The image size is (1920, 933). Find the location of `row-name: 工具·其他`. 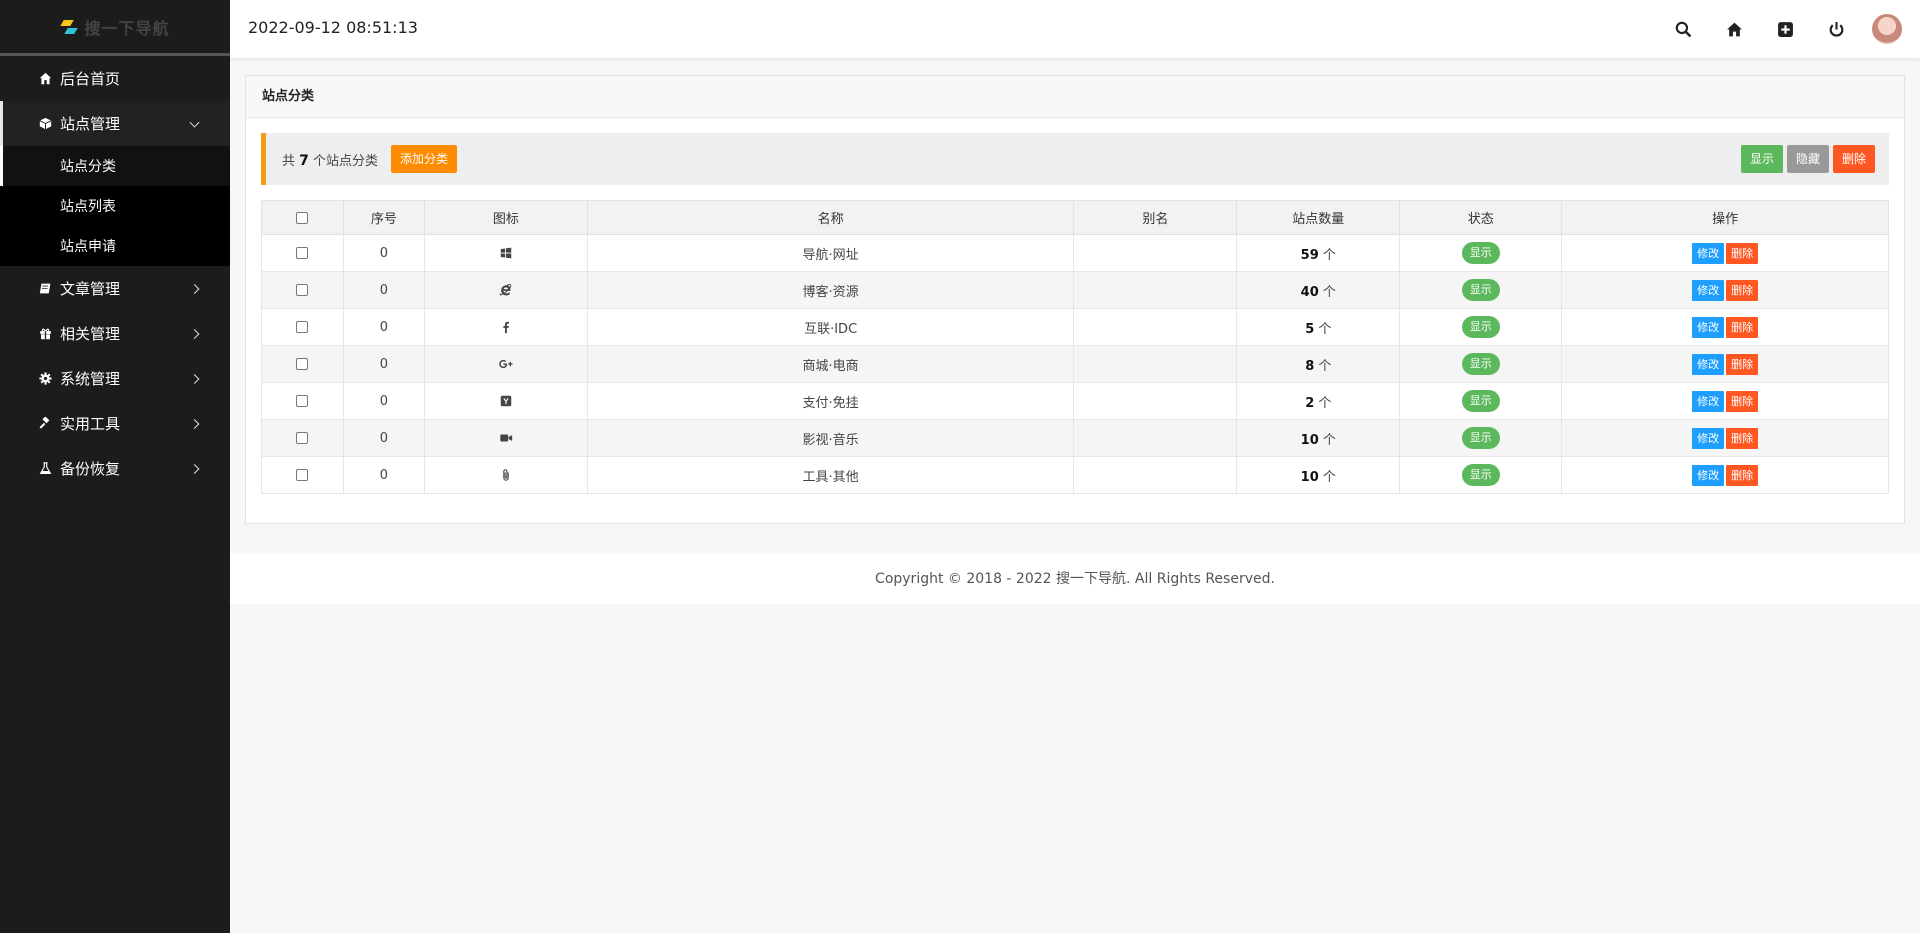

row-name: 工具·其他 is located at coordinates (830, 475).